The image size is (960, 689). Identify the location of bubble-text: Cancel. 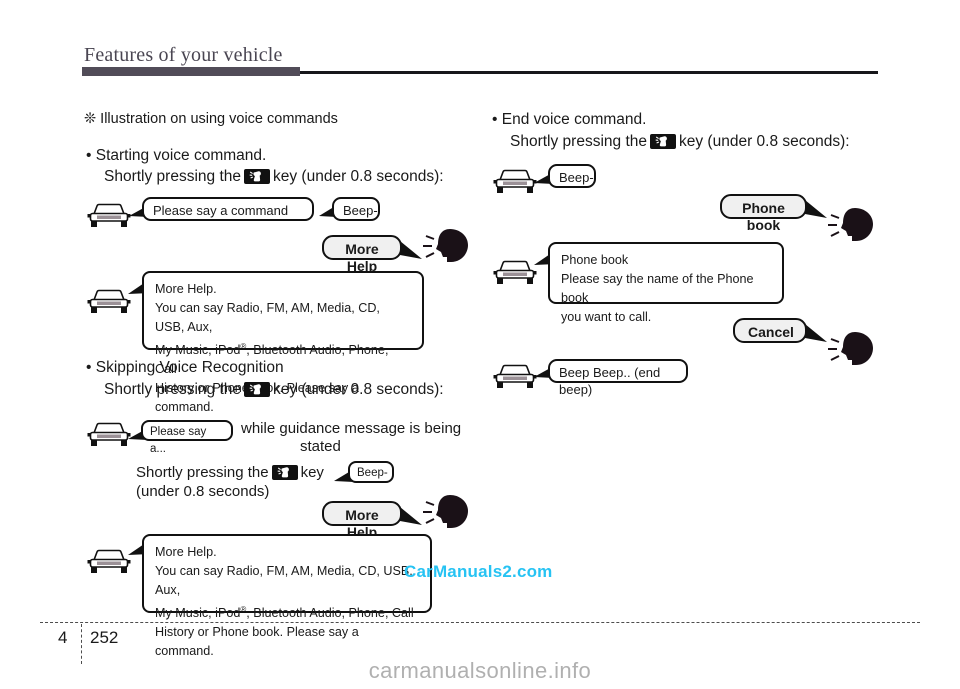
(771, 332).